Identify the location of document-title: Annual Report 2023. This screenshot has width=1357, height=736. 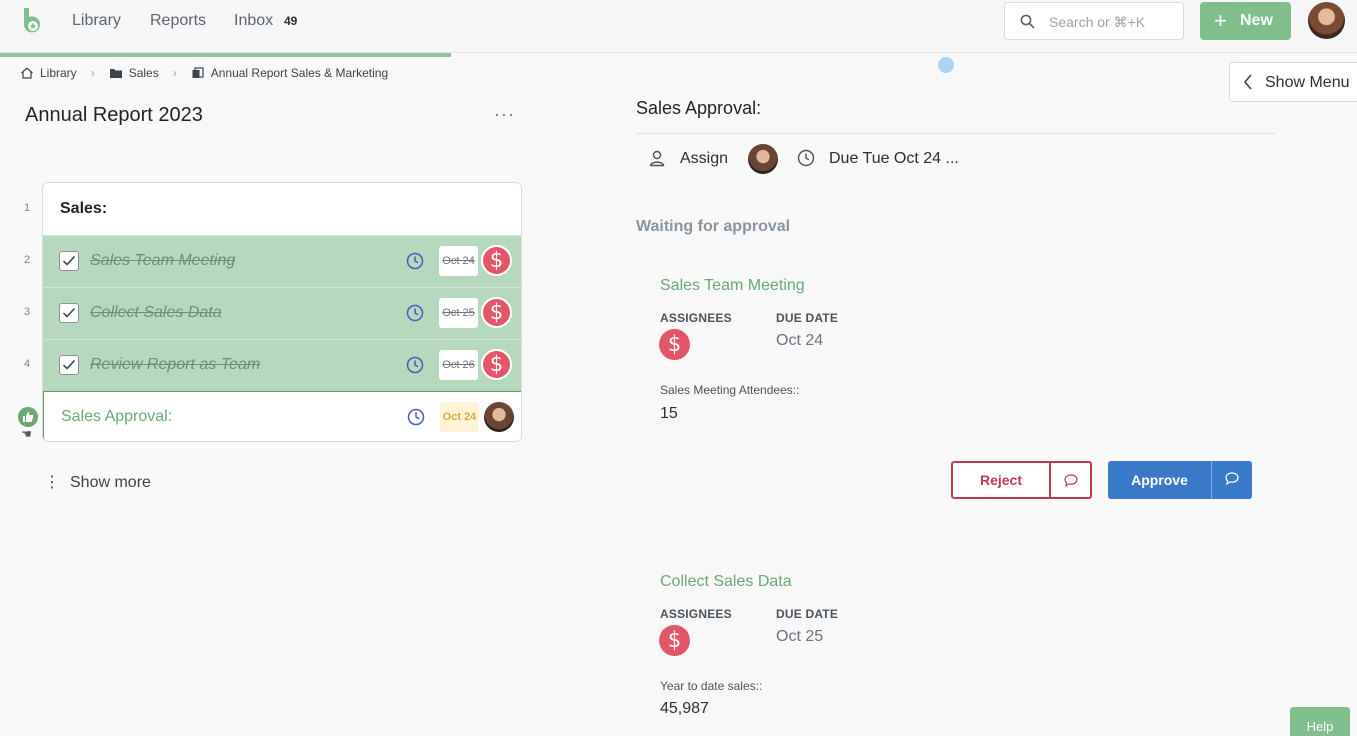
(114, 115).